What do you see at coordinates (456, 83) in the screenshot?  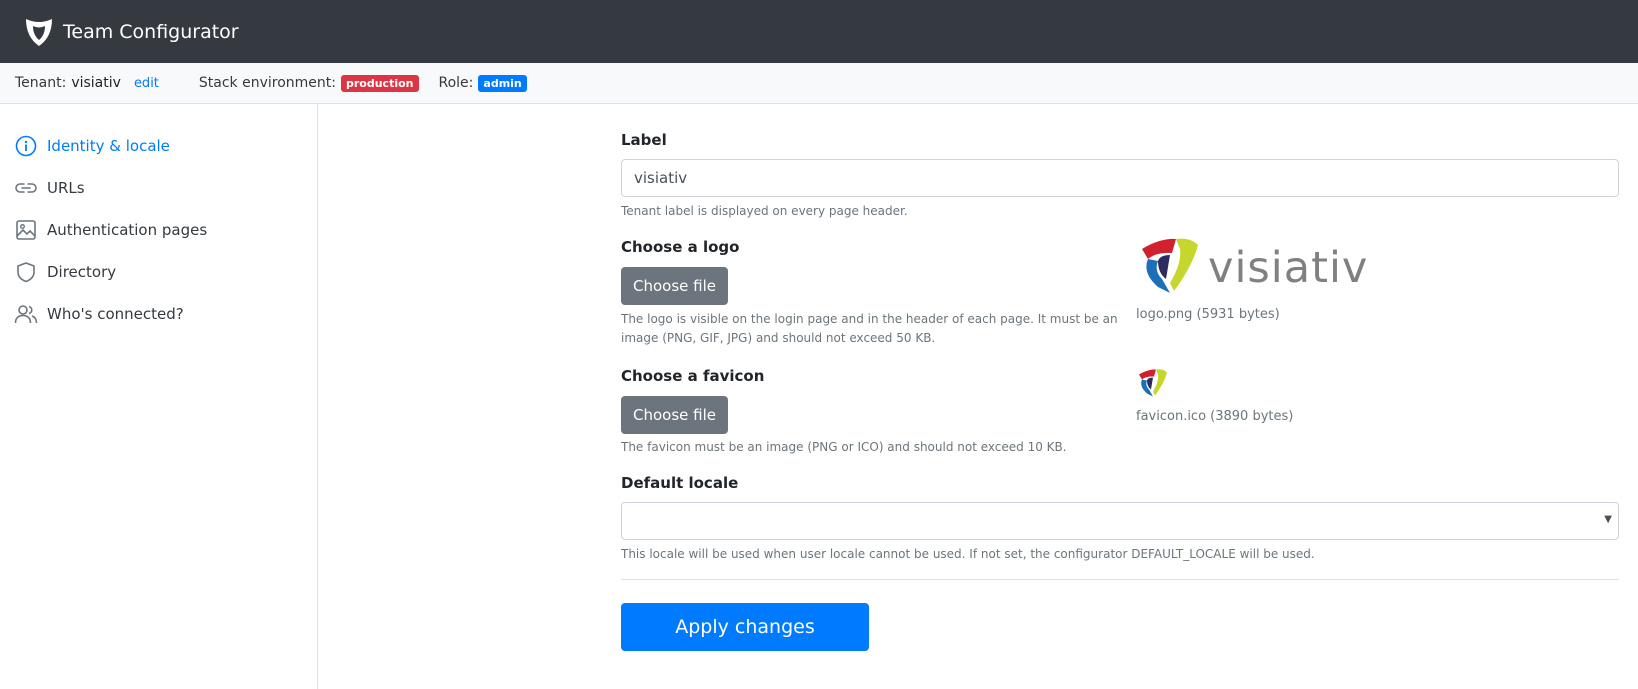 I see `role-label: Role:` at bounding box center [456, 83].